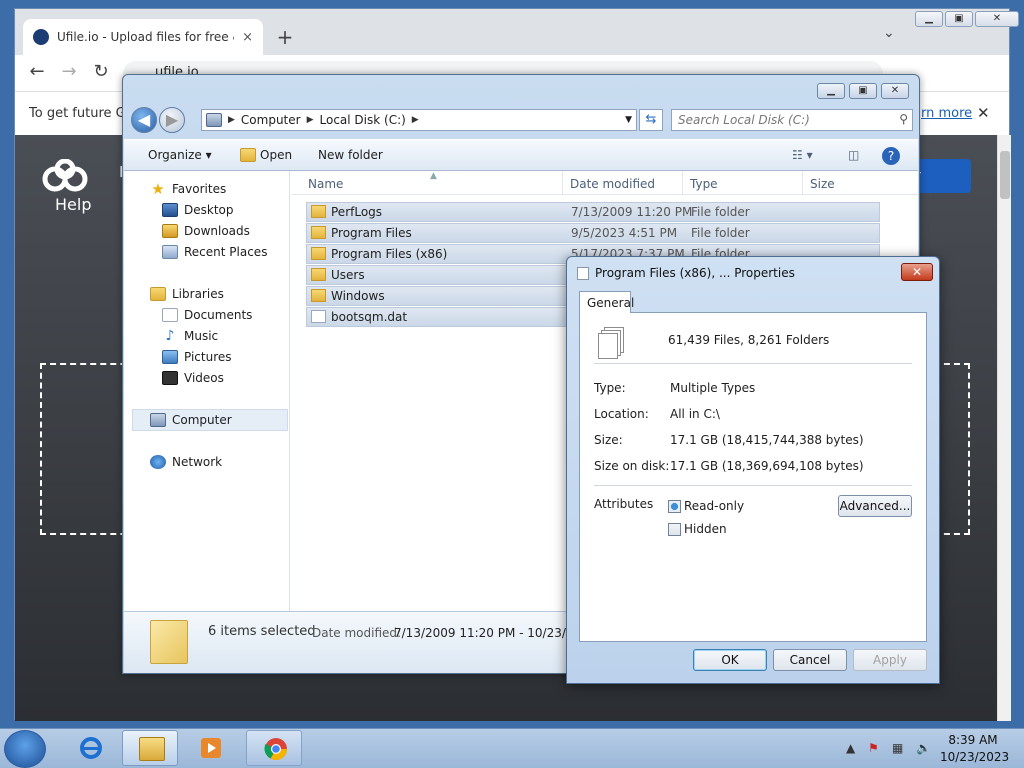 The width and height of the screenshot is (1024, 768). I want to click on ufile-logo-icon, so click(65, 177).